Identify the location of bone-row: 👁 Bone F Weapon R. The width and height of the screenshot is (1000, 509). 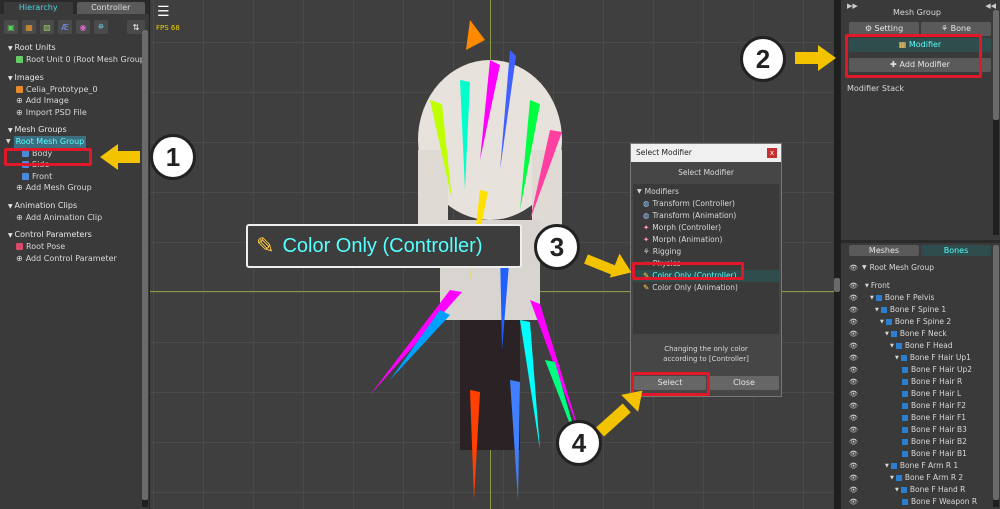
(920, 502).